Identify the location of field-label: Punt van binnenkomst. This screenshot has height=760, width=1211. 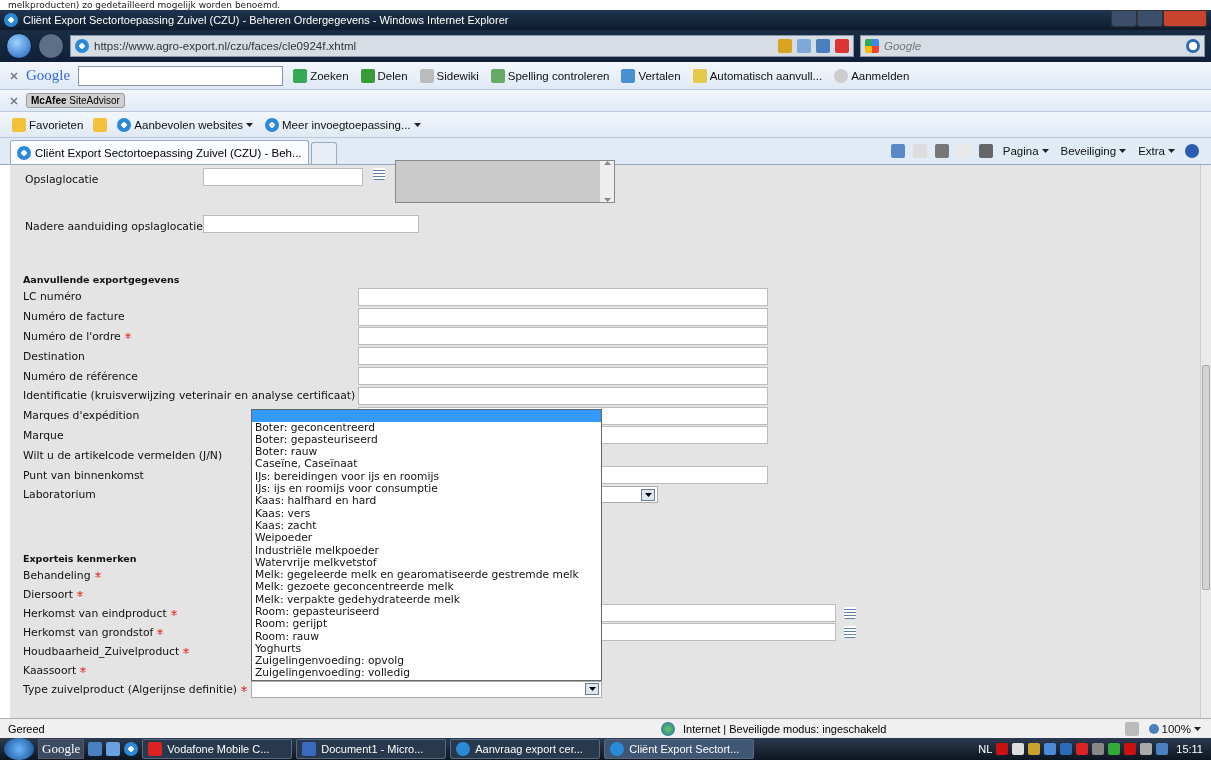
(83, 475).